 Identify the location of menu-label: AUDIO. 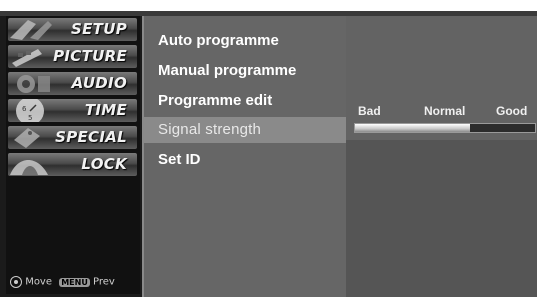
(99, 83).